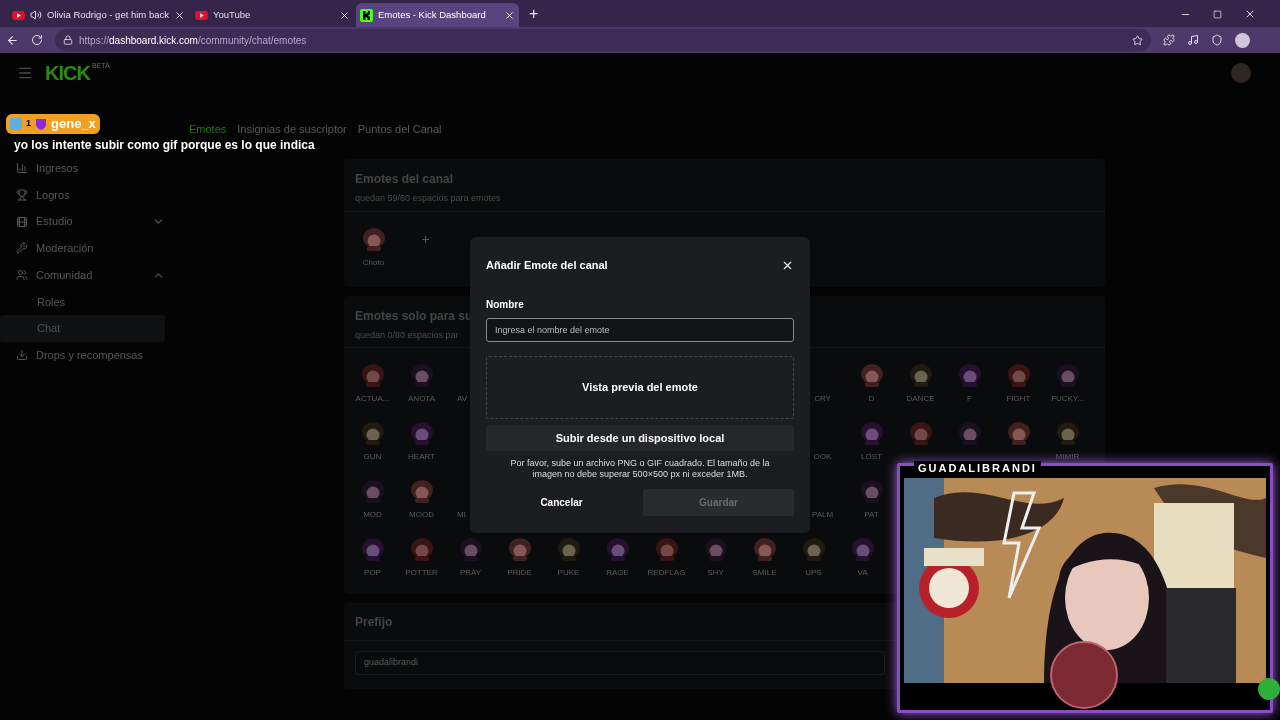 Image resolution: width=1280 pixels, height=720 pixels. Describe the element at coordinates (366, 15) in the screenshot. I see `k-logo-icon` at that location.